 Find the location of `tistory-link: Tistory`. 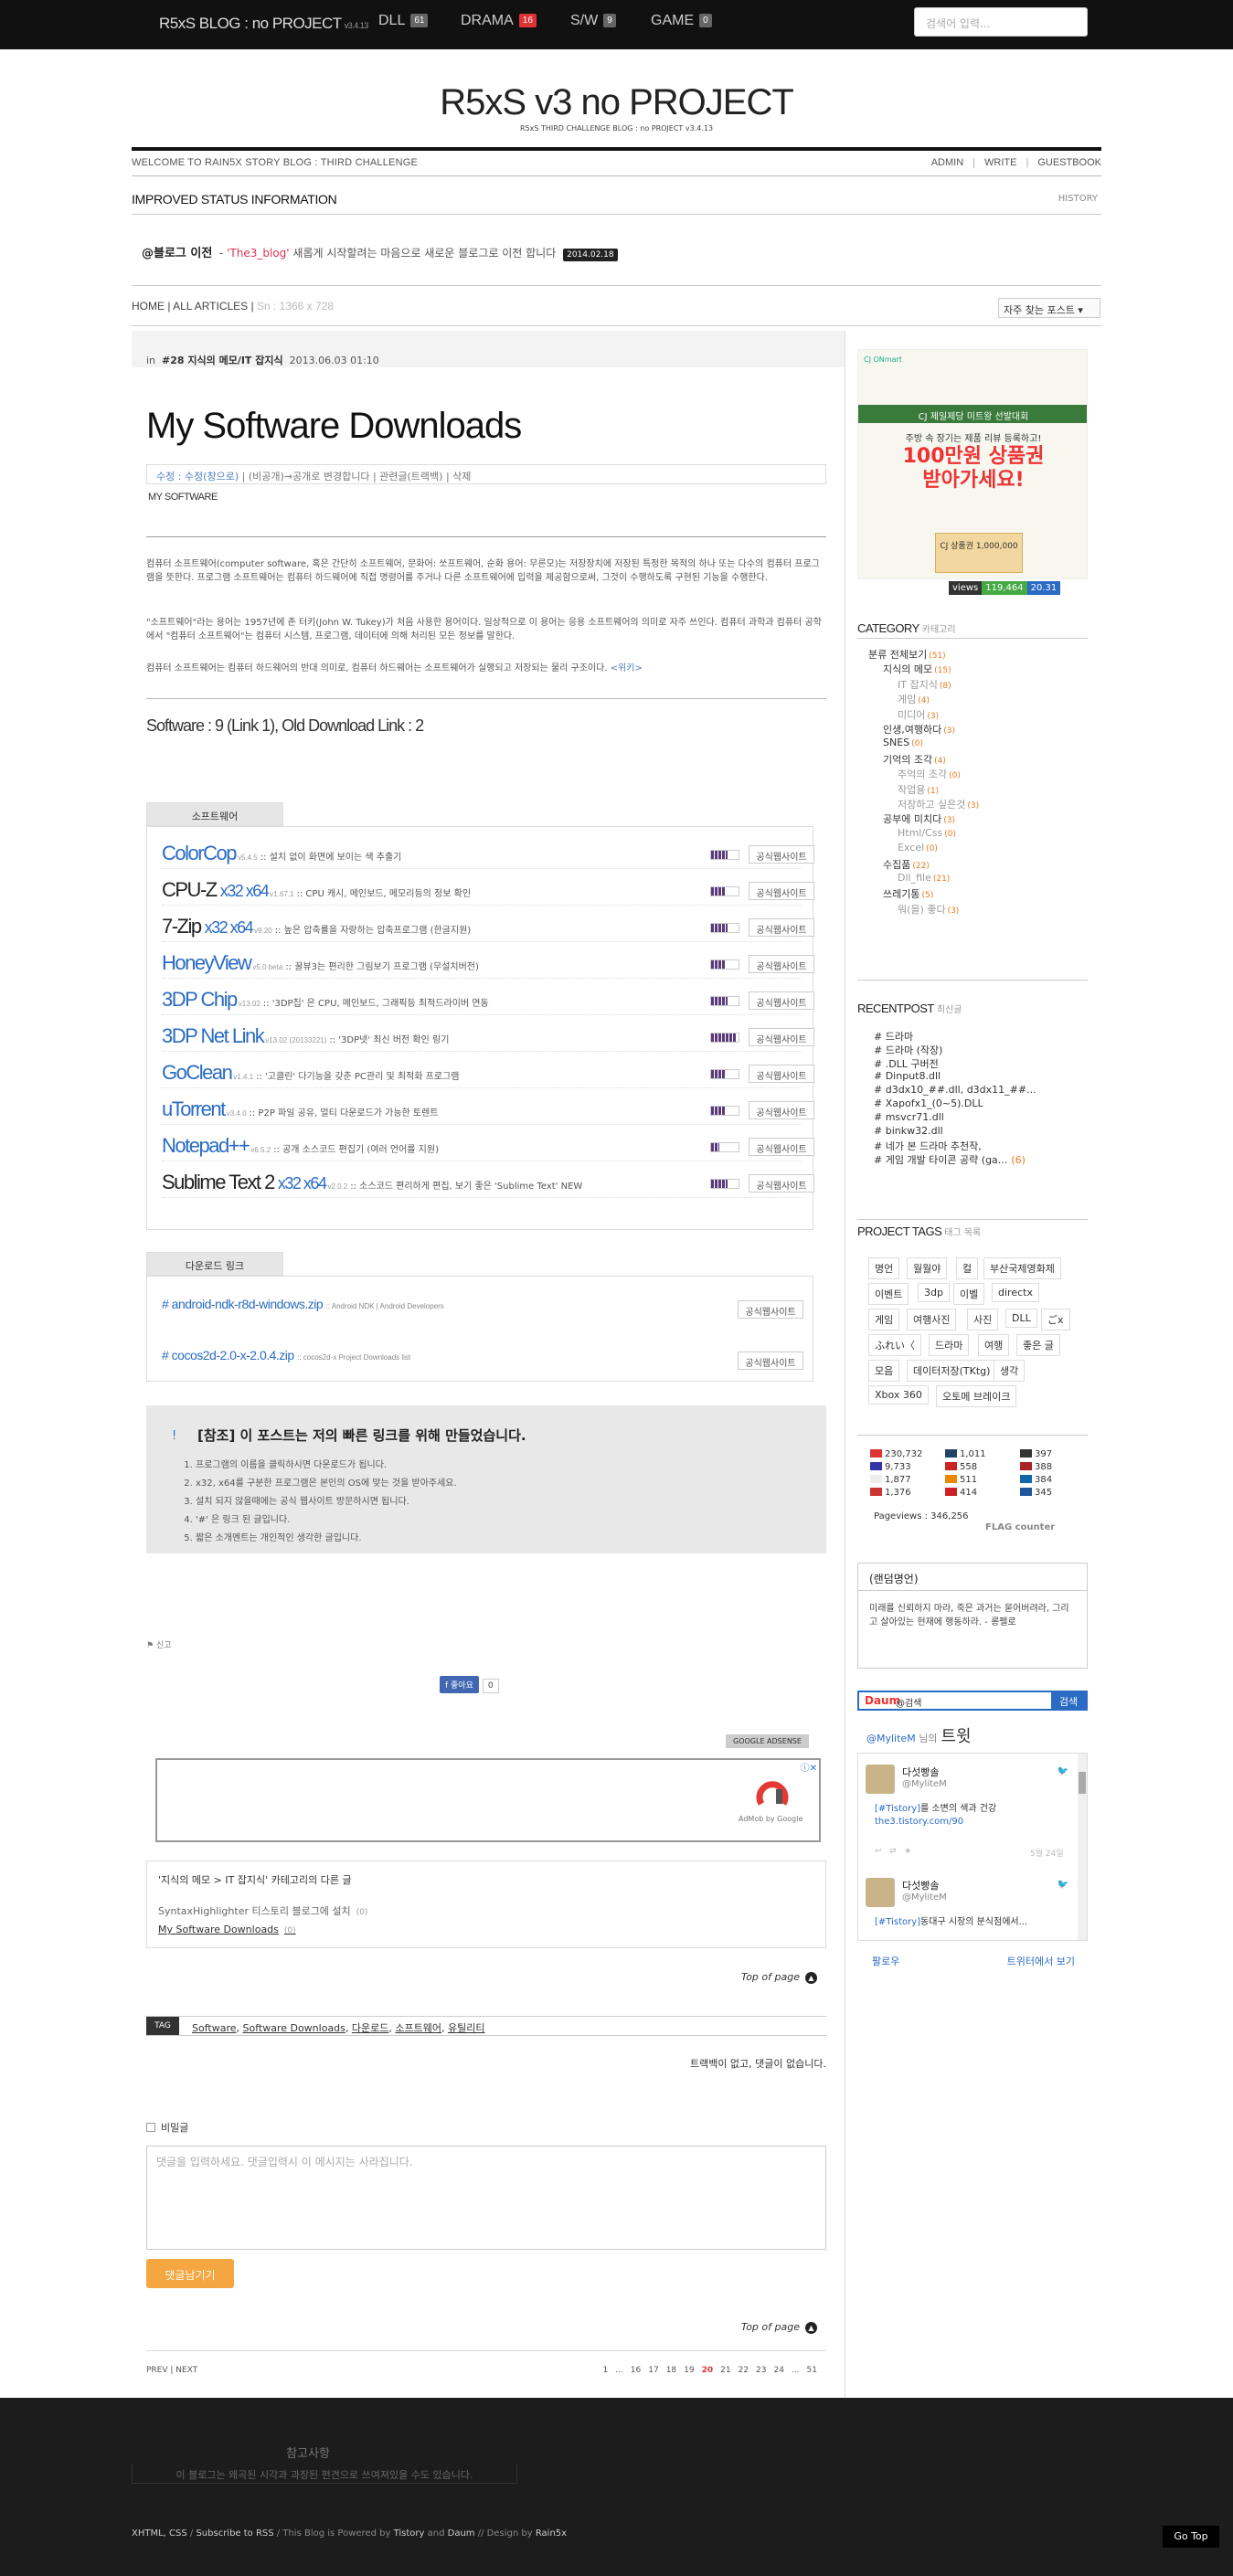

tistory-link: Tistory is located at coordinates (409, 2533).